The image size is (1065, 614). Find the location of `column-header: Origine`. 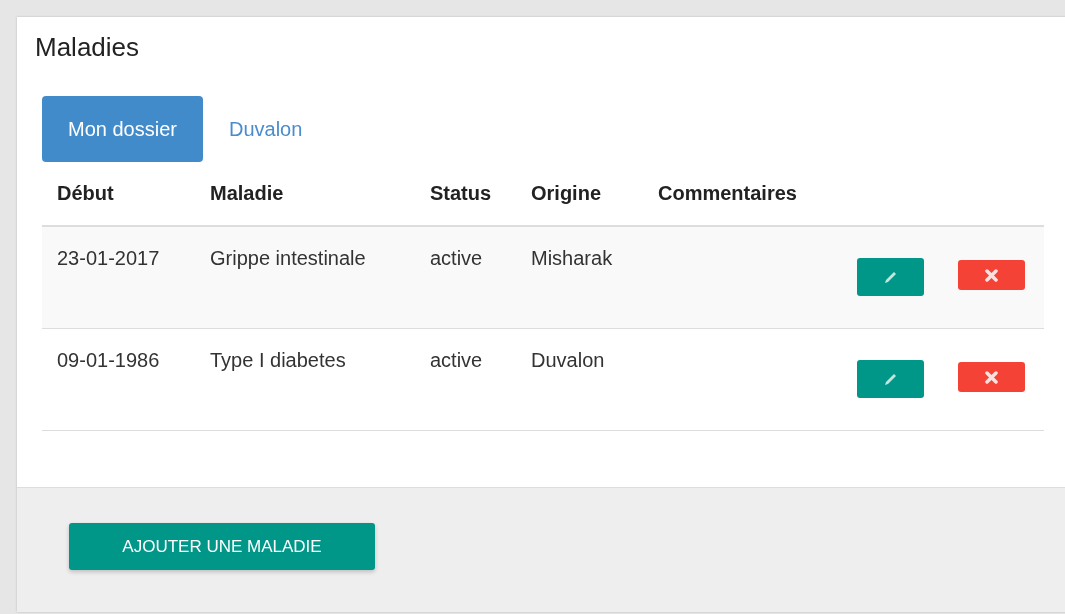

column-header: Origine is located at coordinates (566, 193).